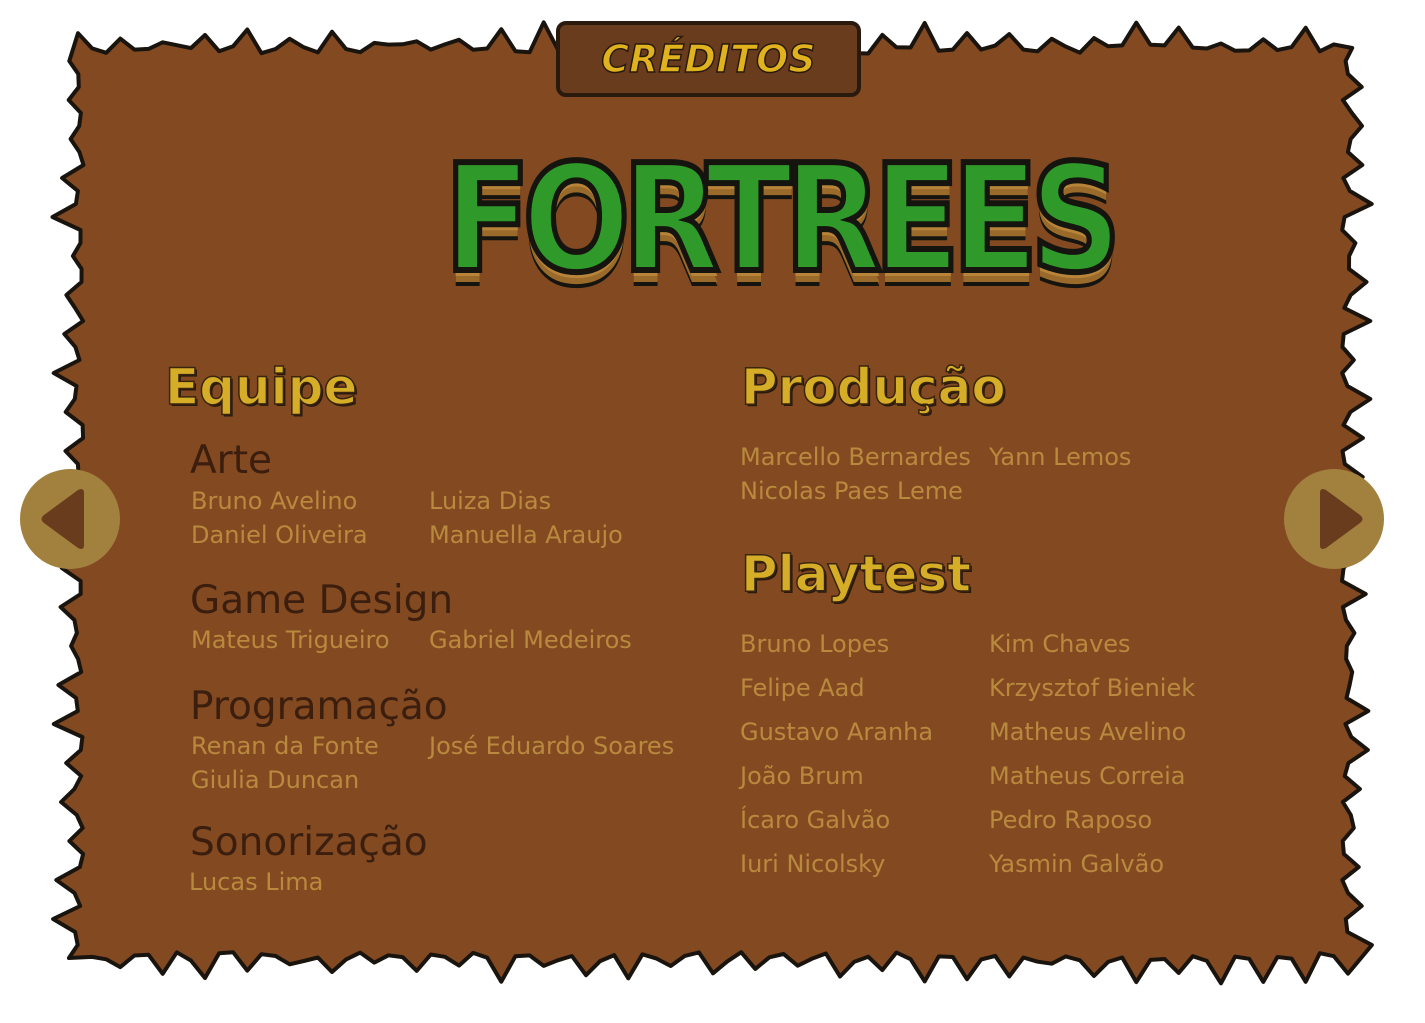 This screenshot has height=1023, width=1425. I want to click on credit-name: Gustavo Aranha, so click(837, 732).